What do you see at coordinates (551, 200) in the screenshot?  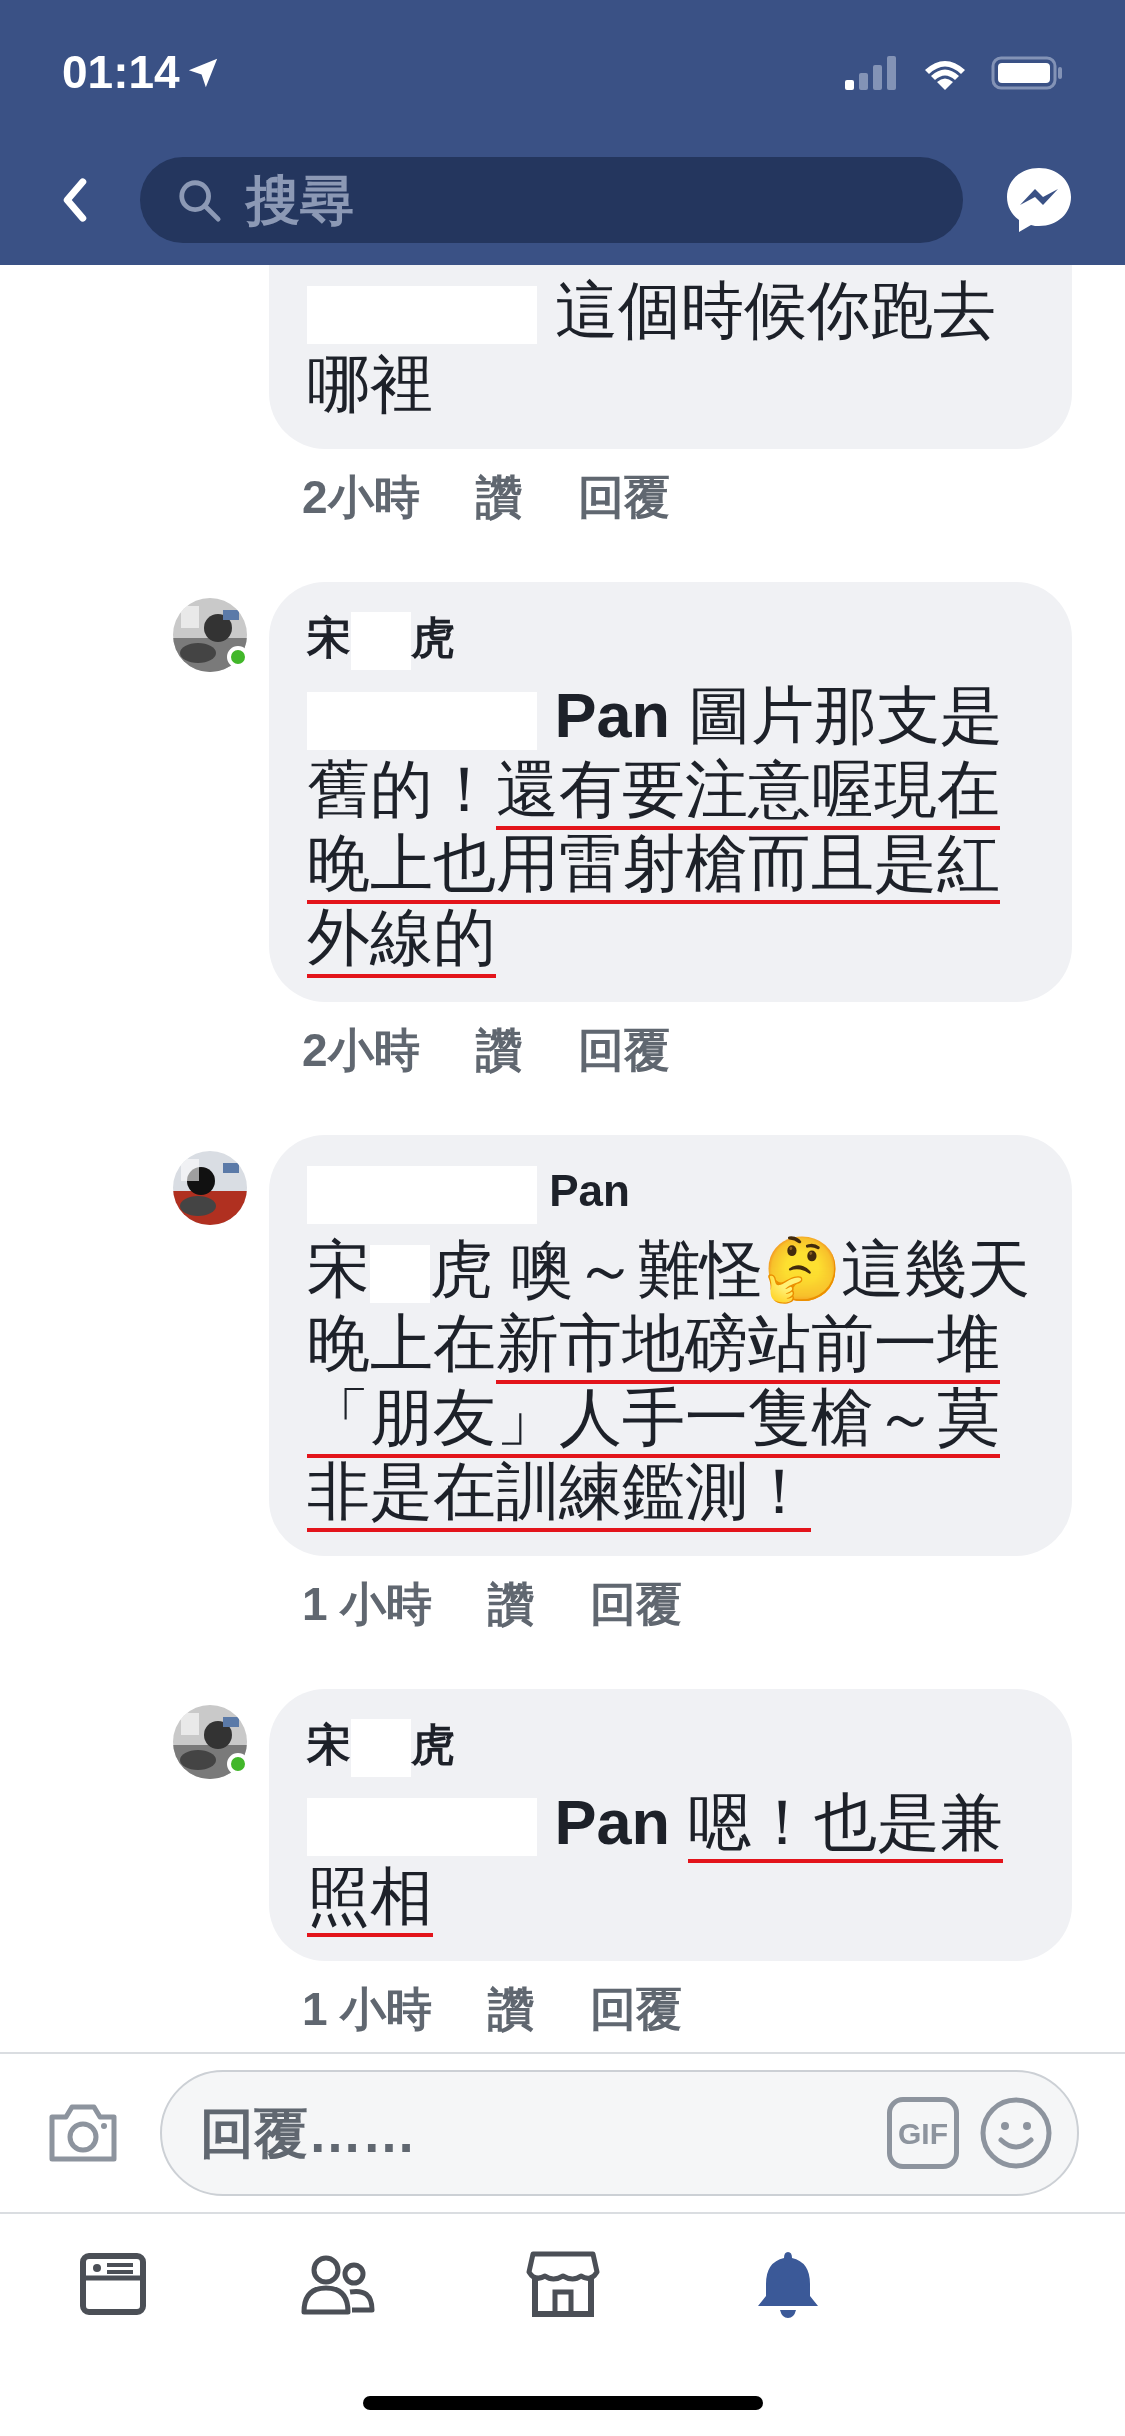 I see `search-field: 搜尋` at bounding box center [551, 200].